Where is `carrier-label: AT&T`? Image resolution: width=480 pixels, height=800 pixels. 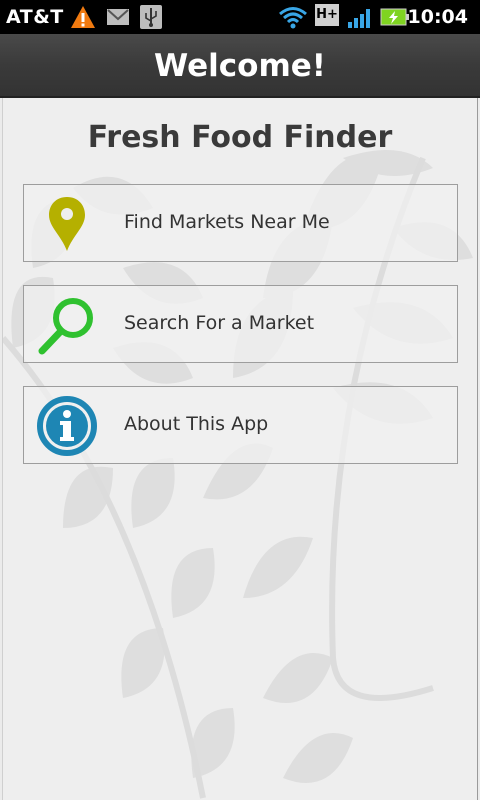
carrier-label: AT&T is located at coordinates (35, 17).